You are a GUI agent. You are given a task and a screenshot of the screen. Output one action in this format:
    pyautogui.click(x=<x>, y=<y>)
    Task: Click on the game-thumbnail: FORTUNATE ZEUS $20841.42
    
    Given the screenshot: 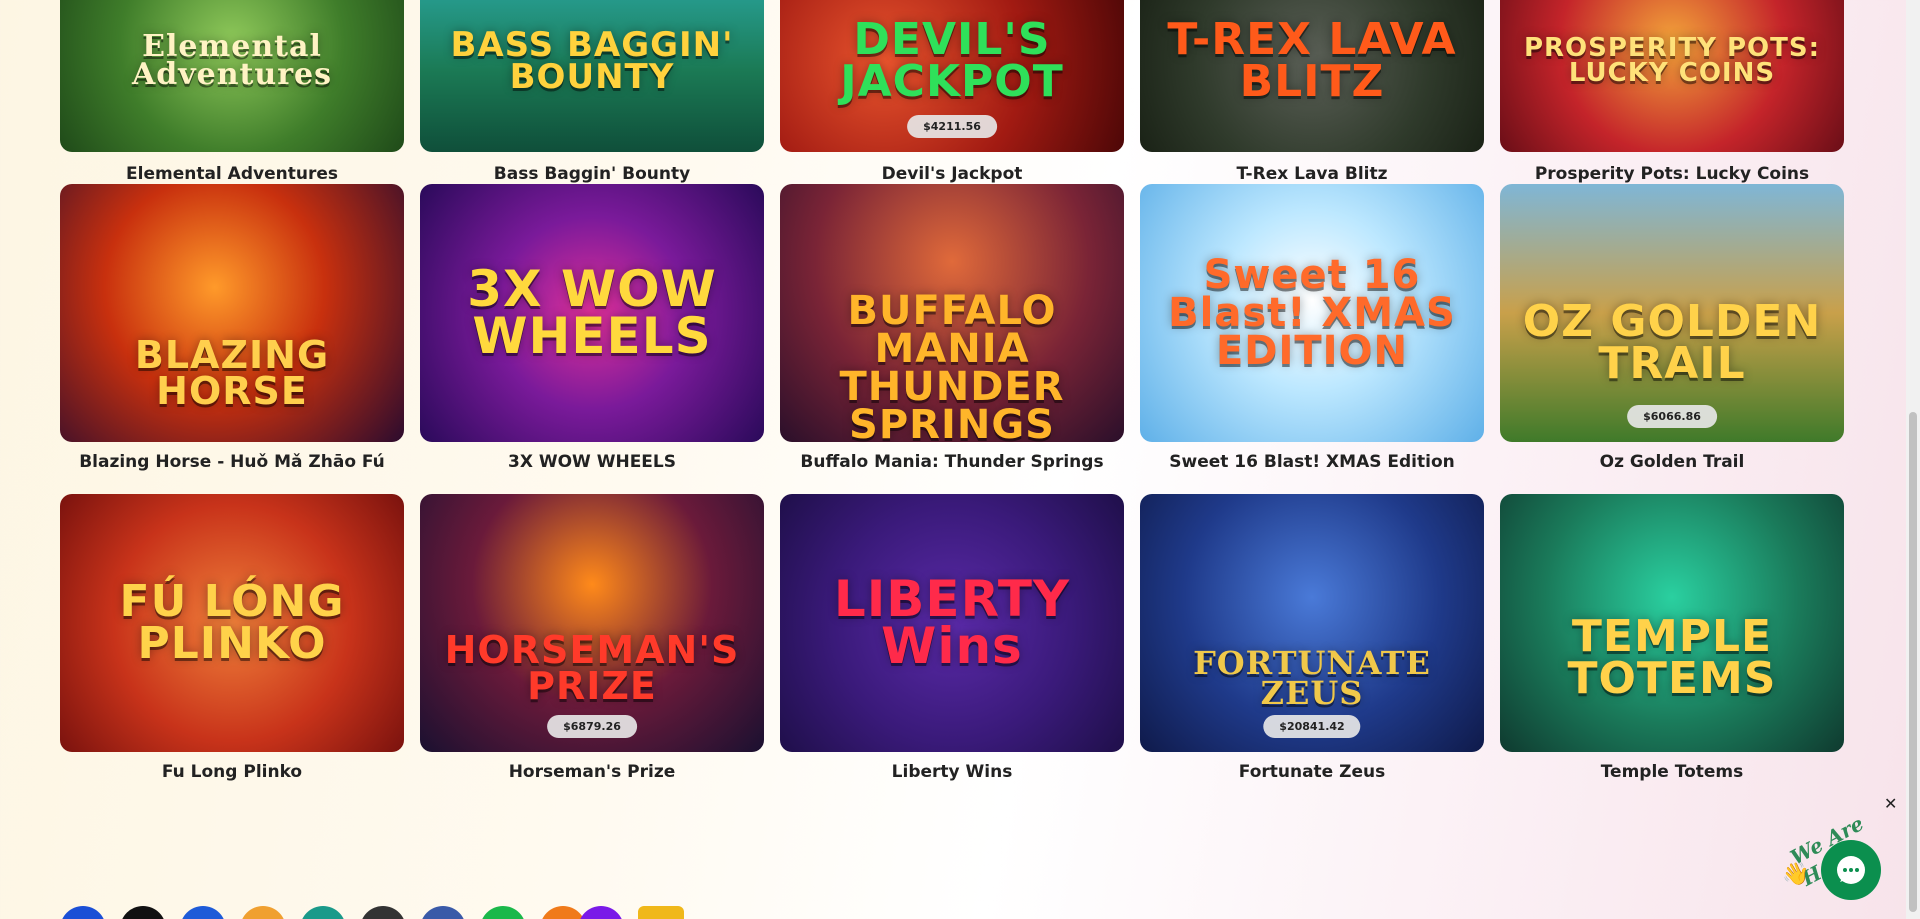 What is the action you would take?
    pyautogui.click(x=1312, y=623)
    